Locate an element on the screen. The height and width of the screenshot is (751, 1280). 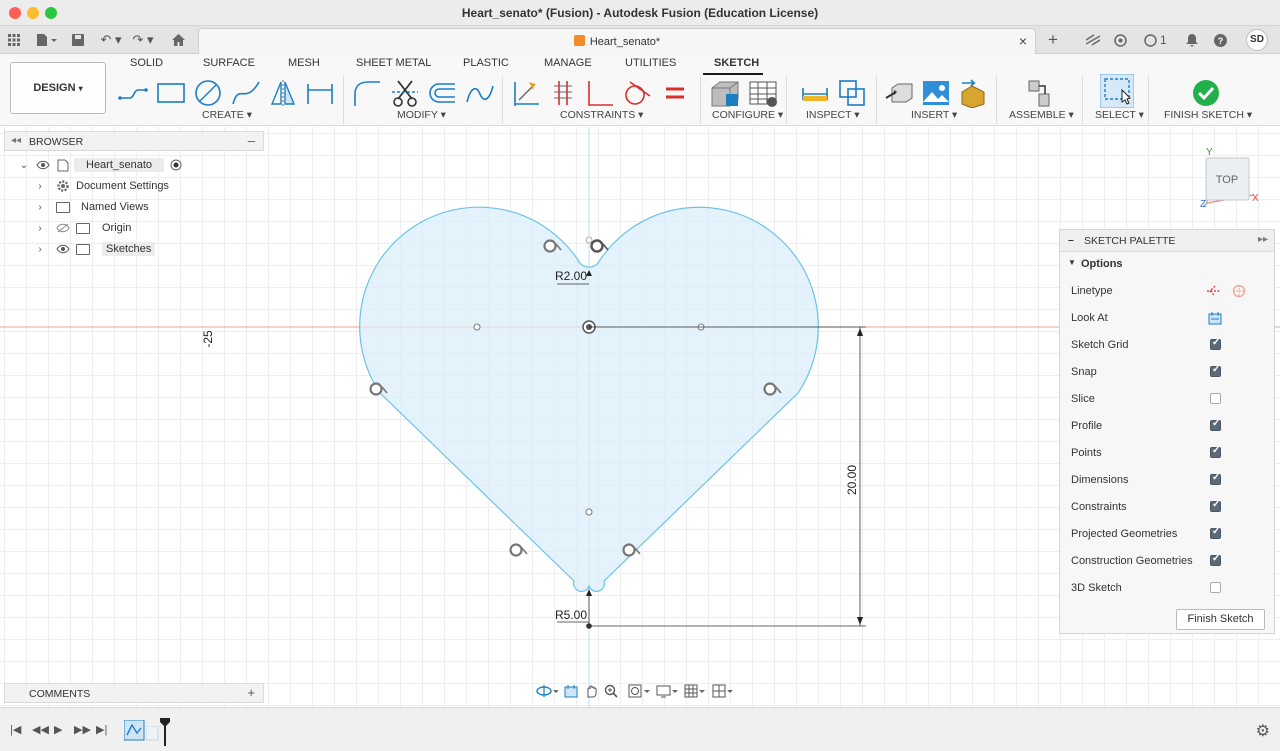
insert-derive-icon is located at coordinates (899, 93).